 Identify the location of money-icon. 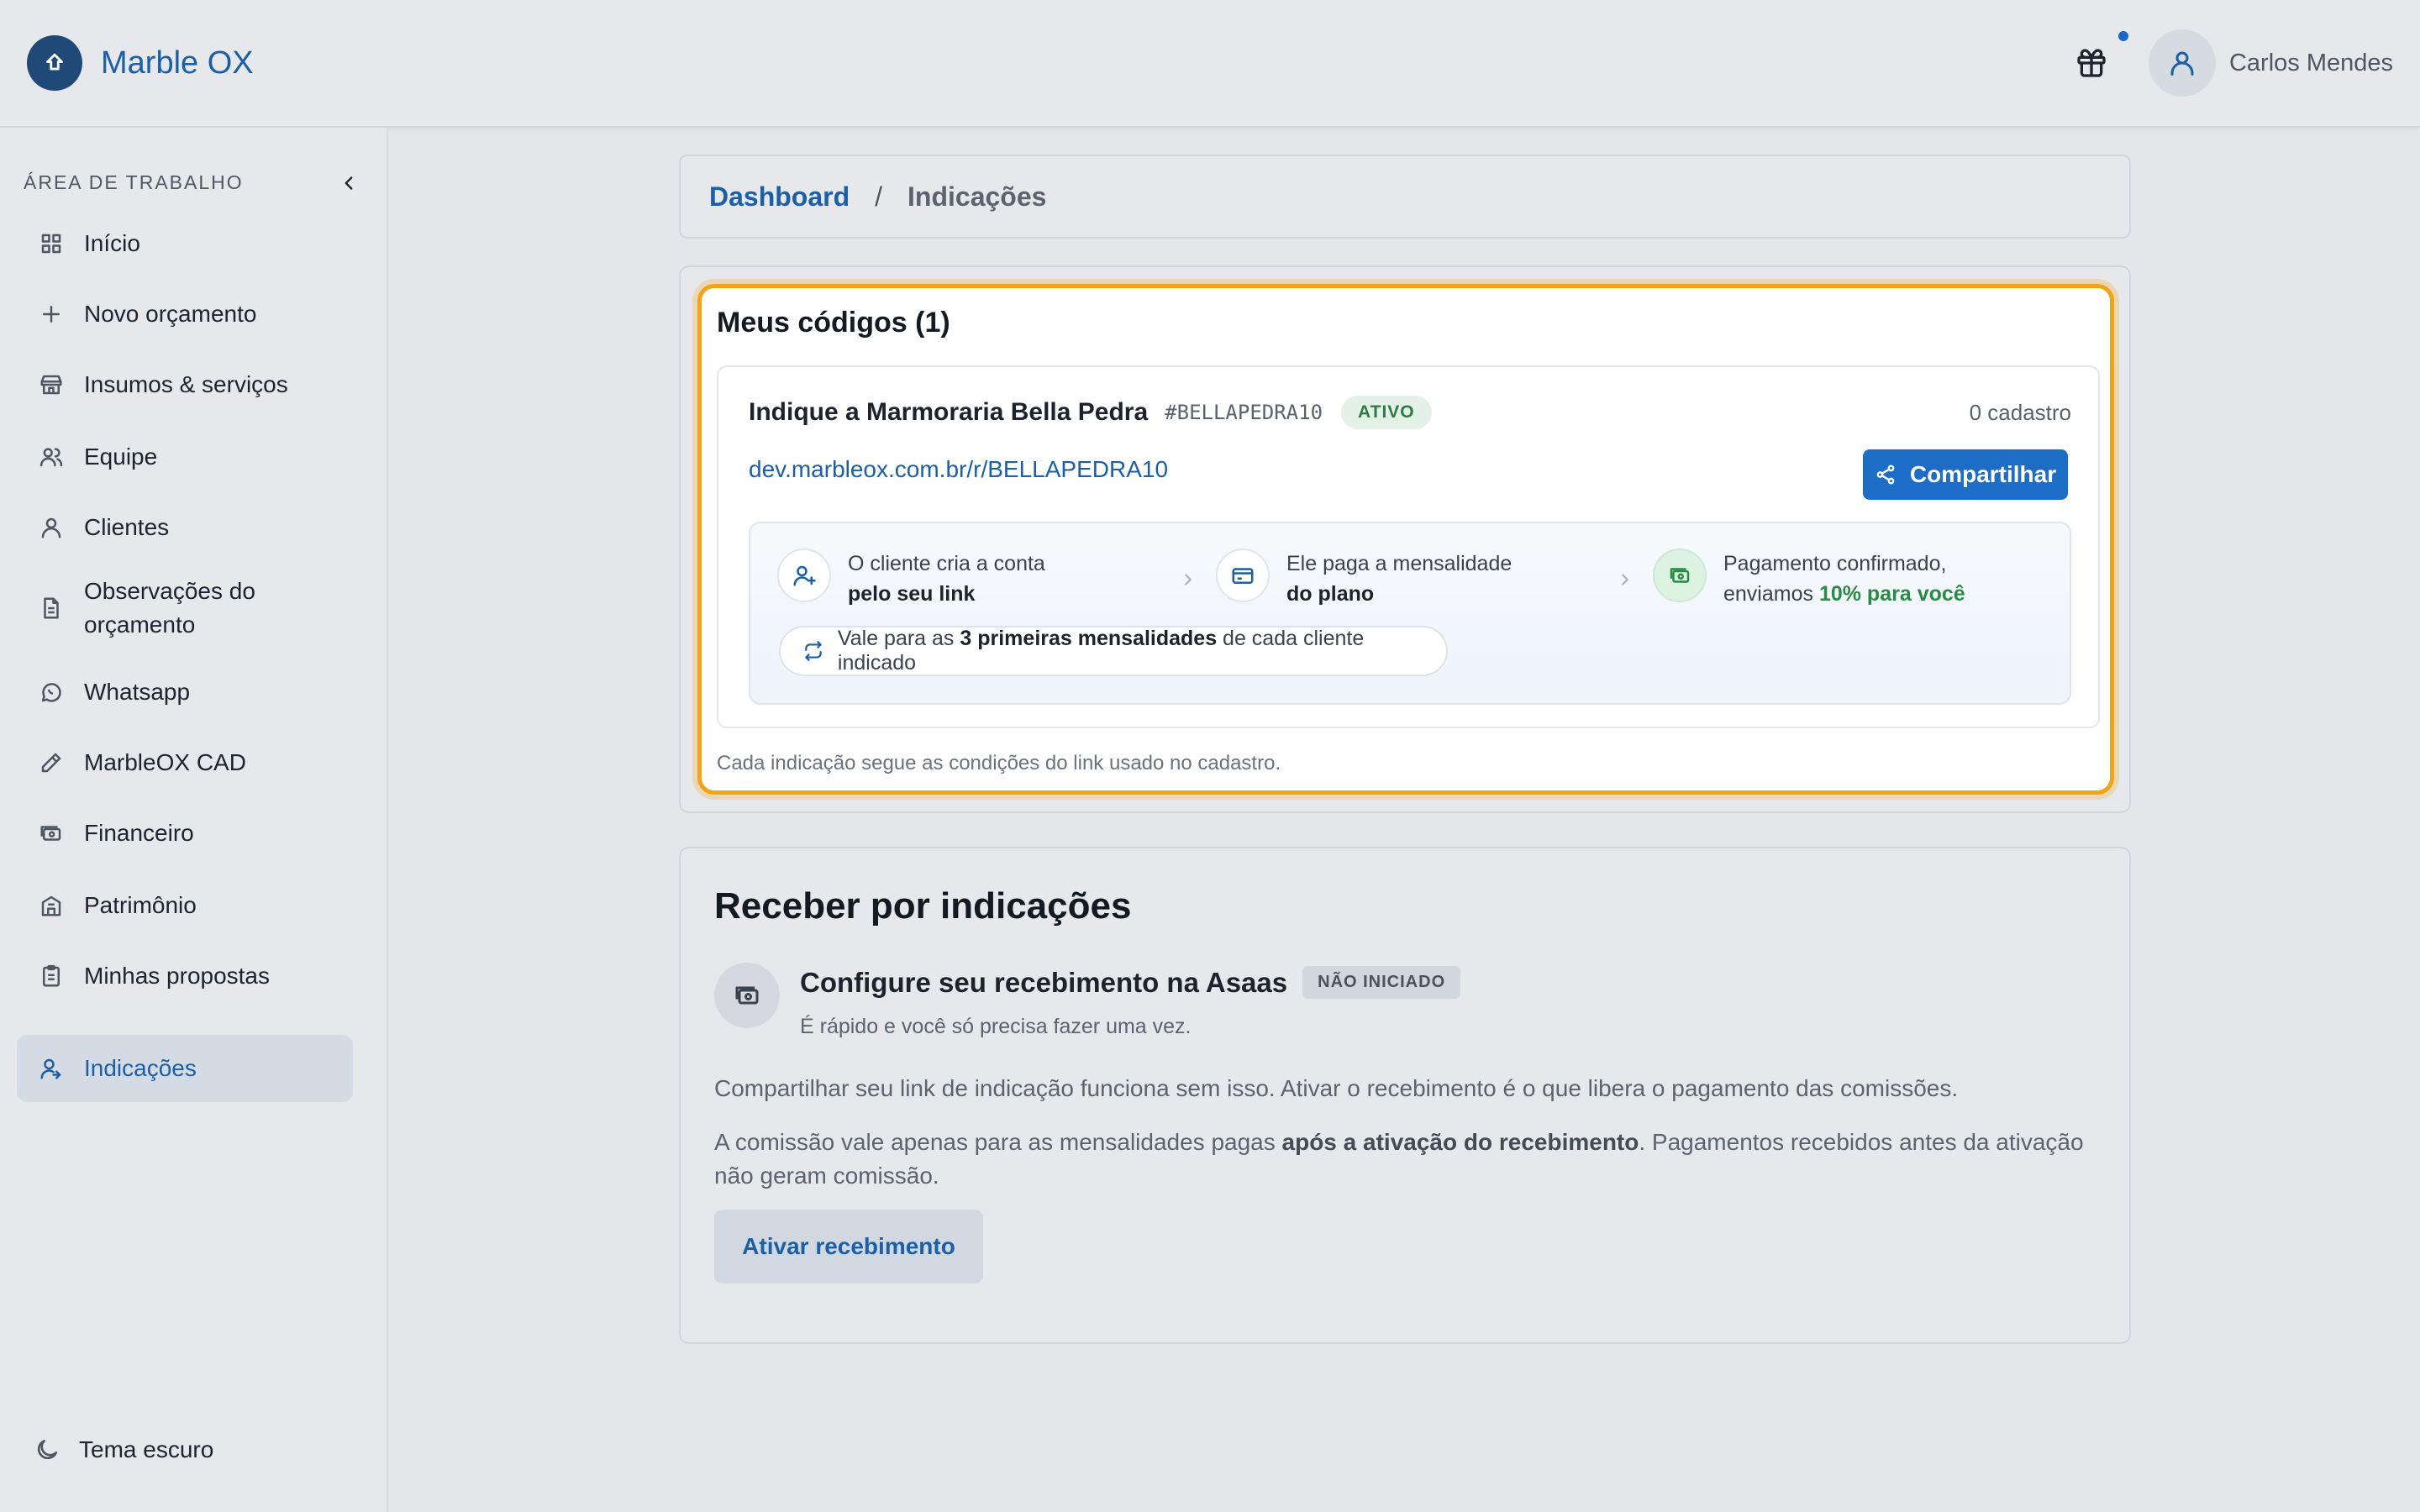
(1680, 575).